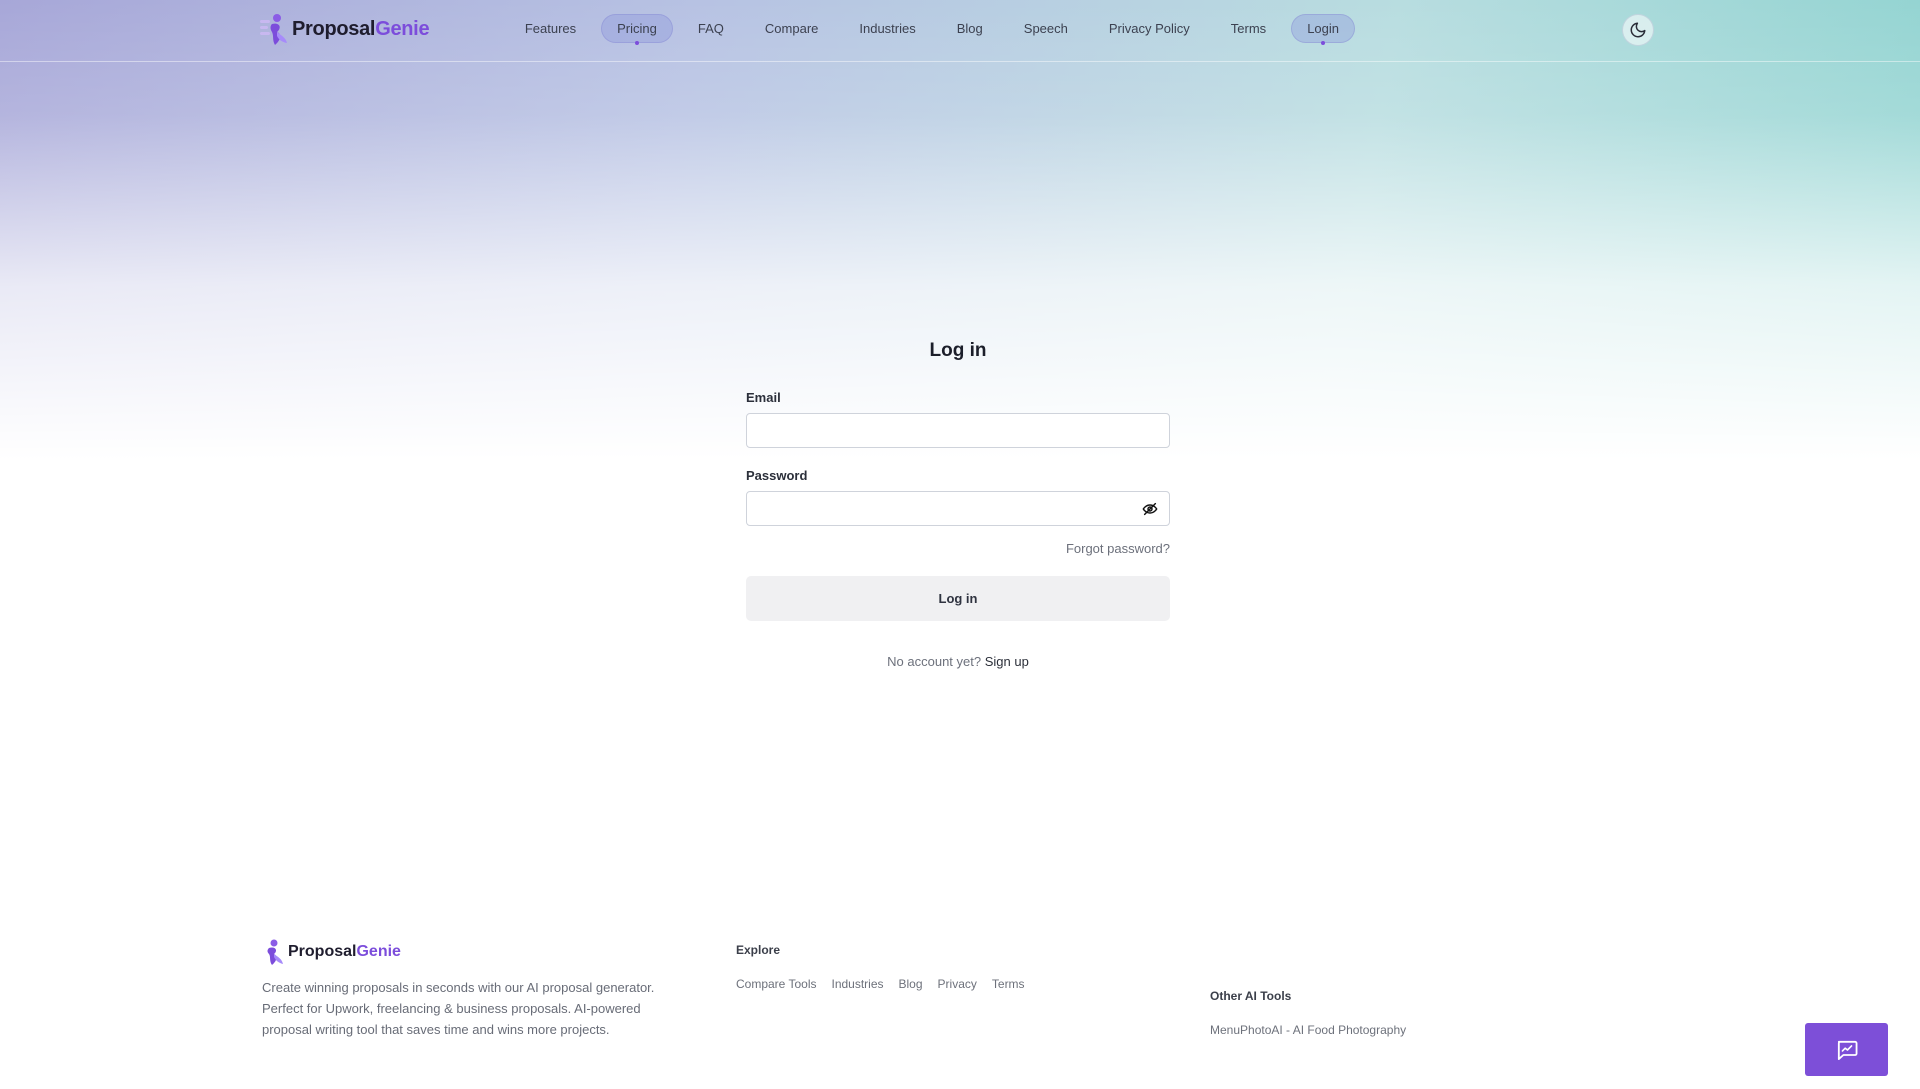 This screenshot has height=1089, width=1920. Describe the element at coordinates (1007, 661) in the screenshot. I see `signup-link: Sign up` at that location.